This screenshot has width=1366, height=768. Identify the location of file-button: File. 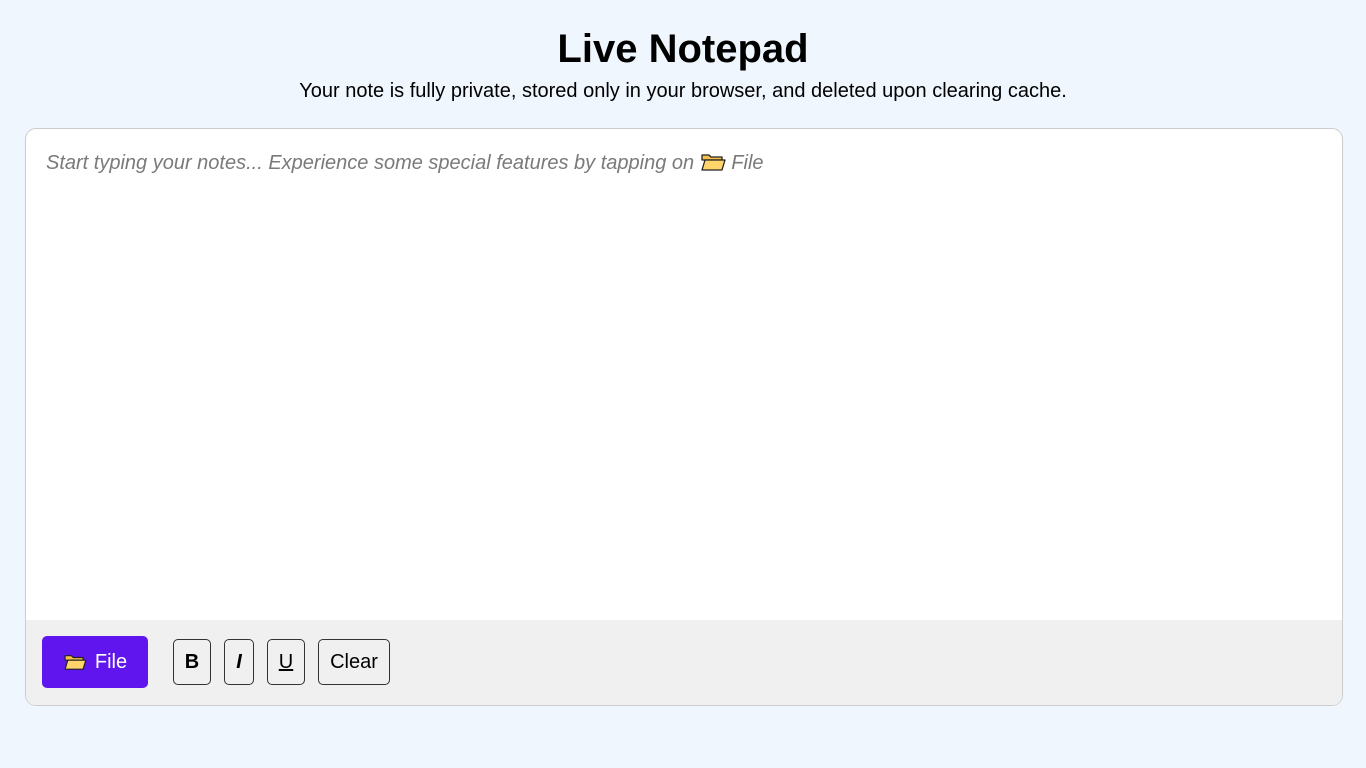
(95, 662).